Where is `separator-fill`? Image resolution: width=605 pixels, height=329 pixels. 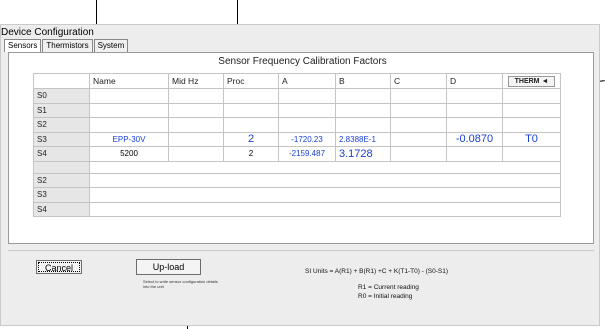
separator-fill is located at coordinates (325, 167).